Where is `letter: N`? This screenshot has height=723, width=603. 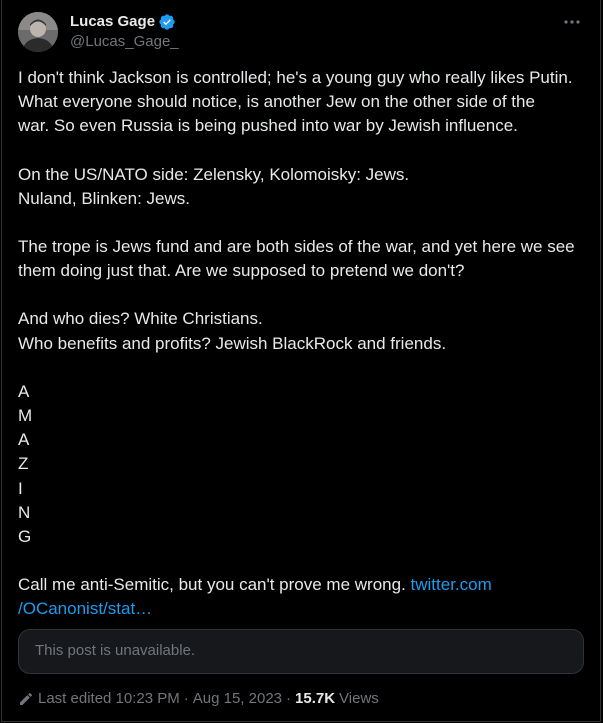
letter: N is located at coordinates (24, 512).